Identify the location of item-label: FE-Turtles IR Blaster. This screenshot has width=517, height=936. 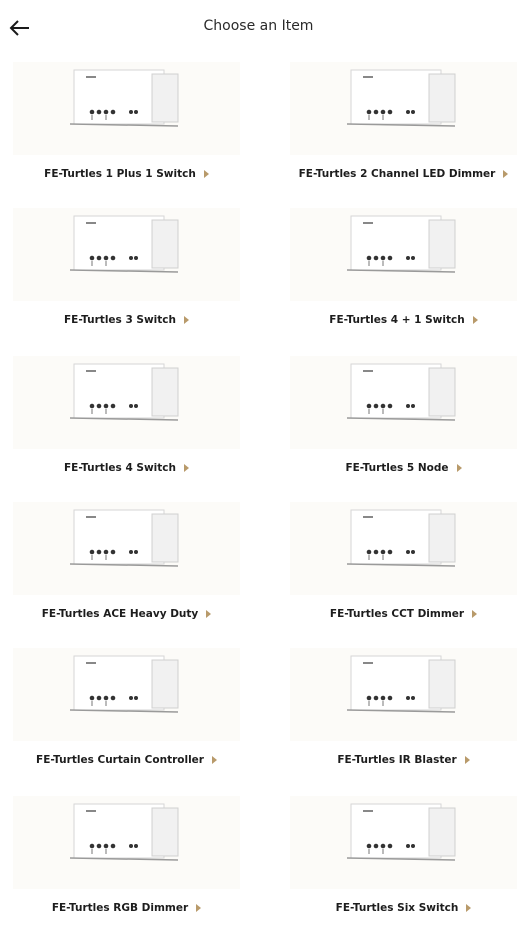
(397, 760).